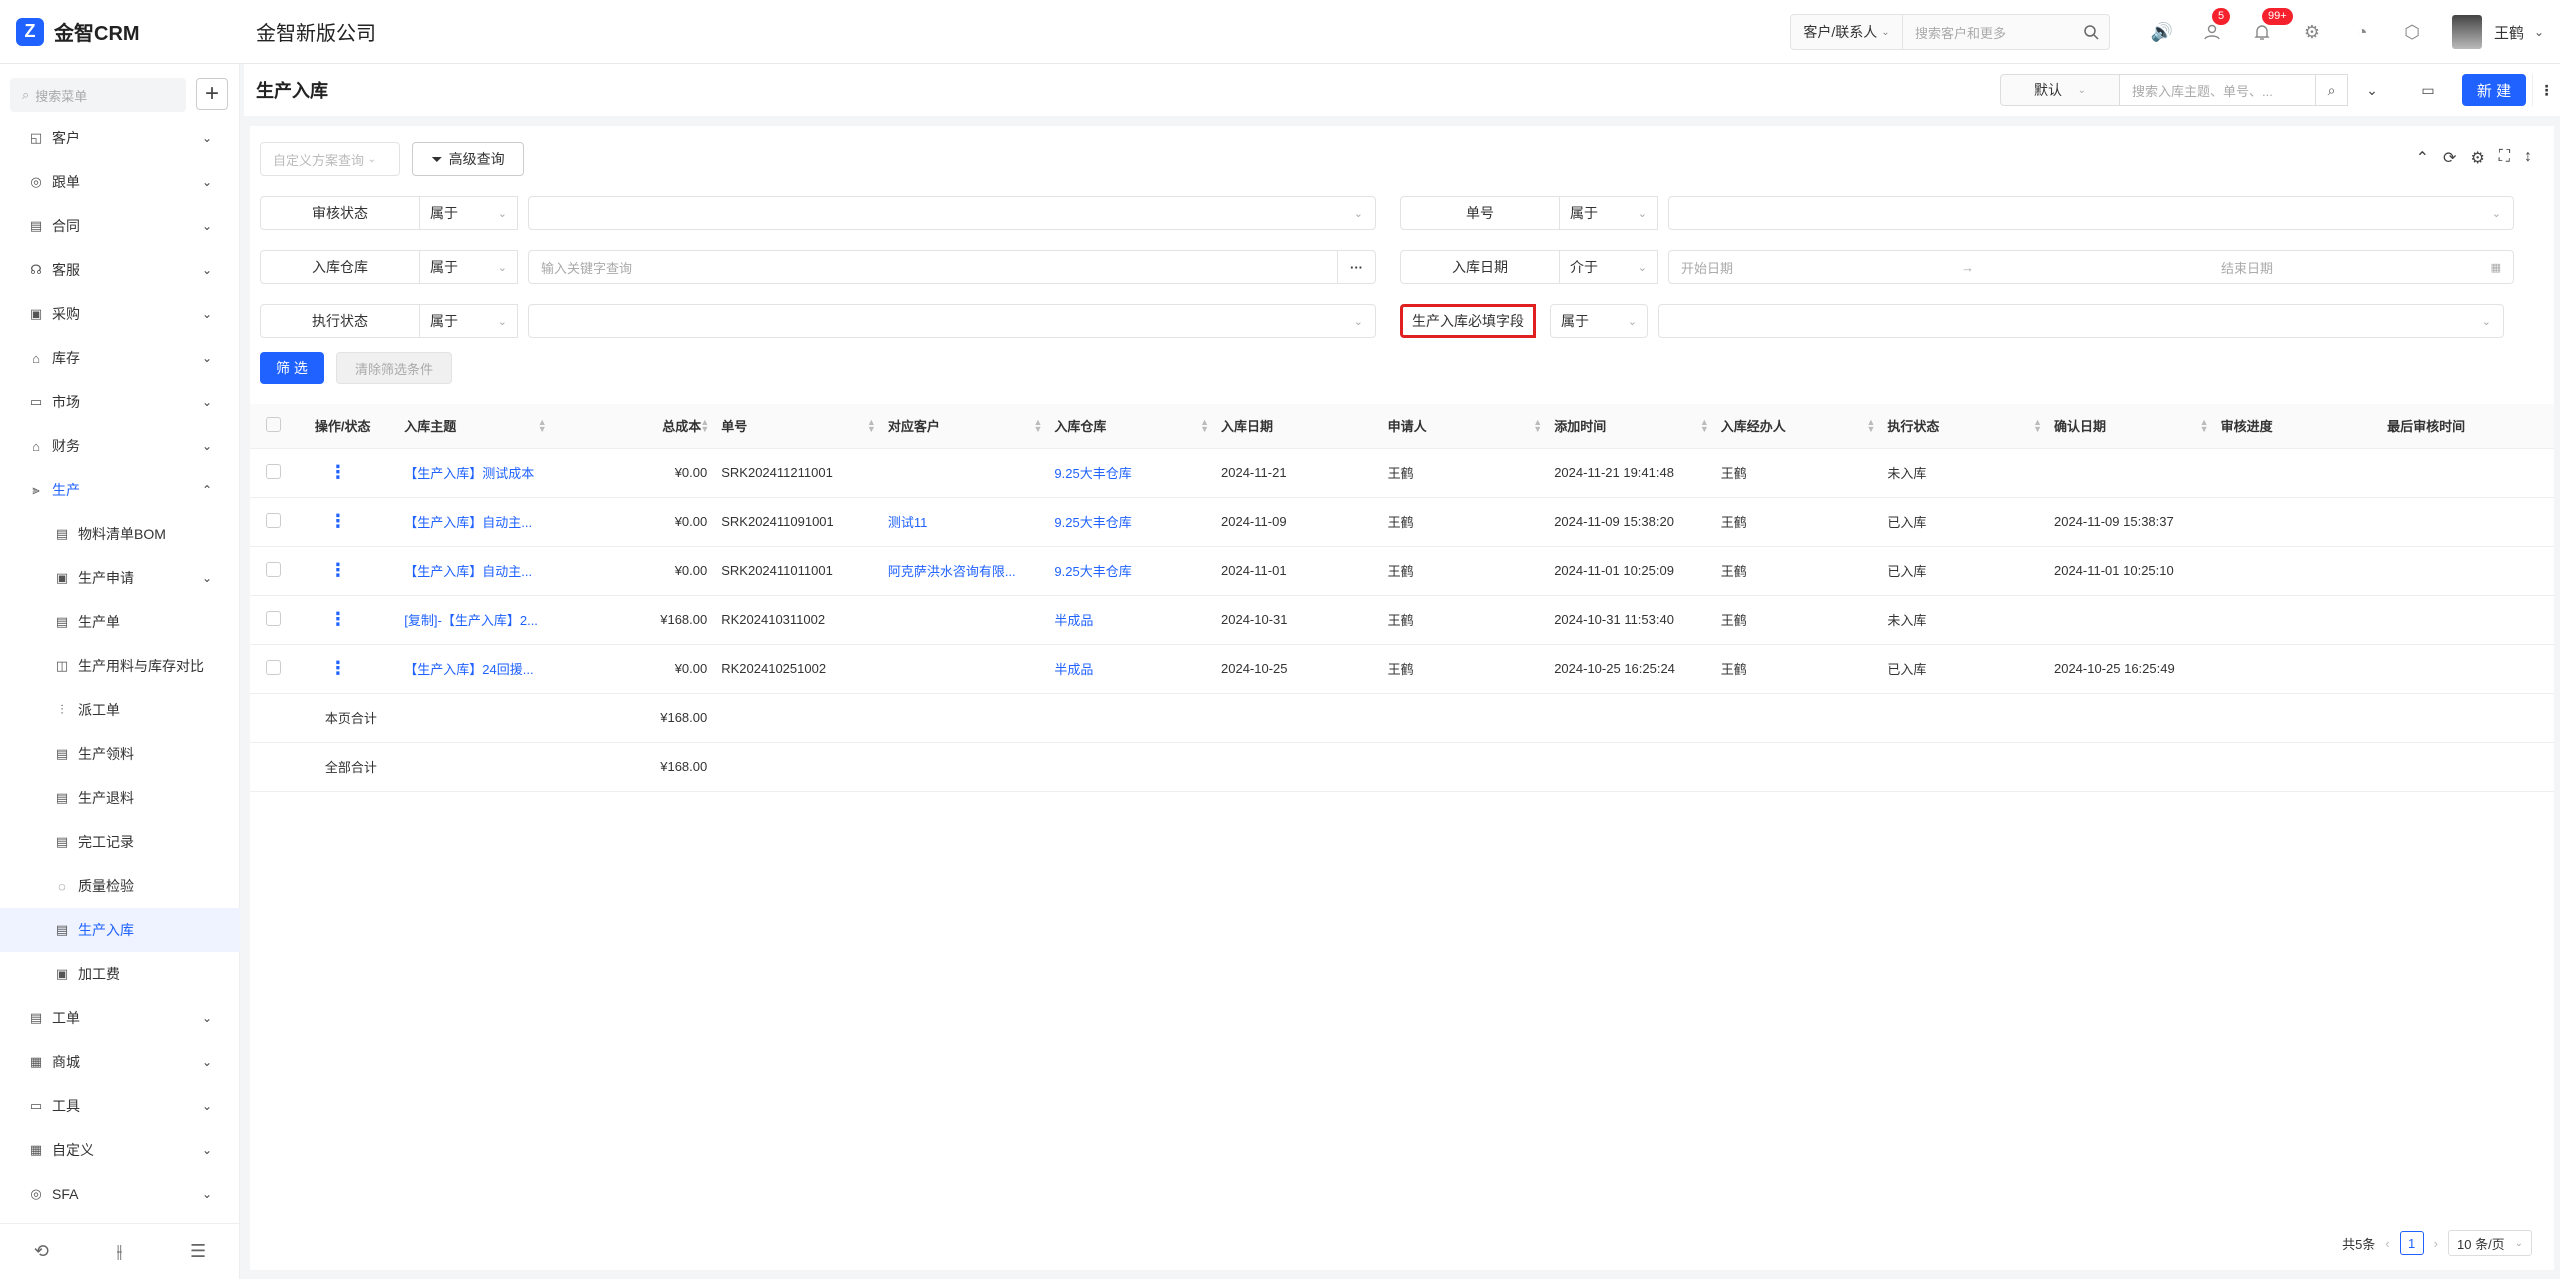  Describe the element at coordinates (120, 226) in the screenshot. I see `sidebar-item-2: ▤ 合同 ⌄` at that location.